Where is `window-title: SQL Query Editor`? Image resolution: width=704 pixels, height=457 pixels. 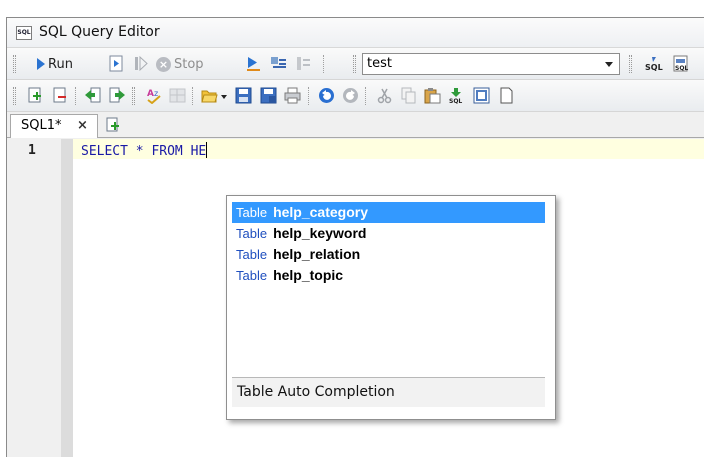
window-title: SQL Query Editor is located at coordinates (99, 32).